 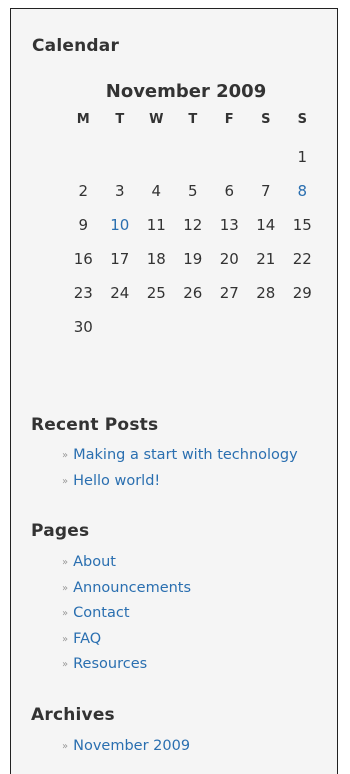 I want to click on calendar-day-link: 8, so click(x=302, y=198).